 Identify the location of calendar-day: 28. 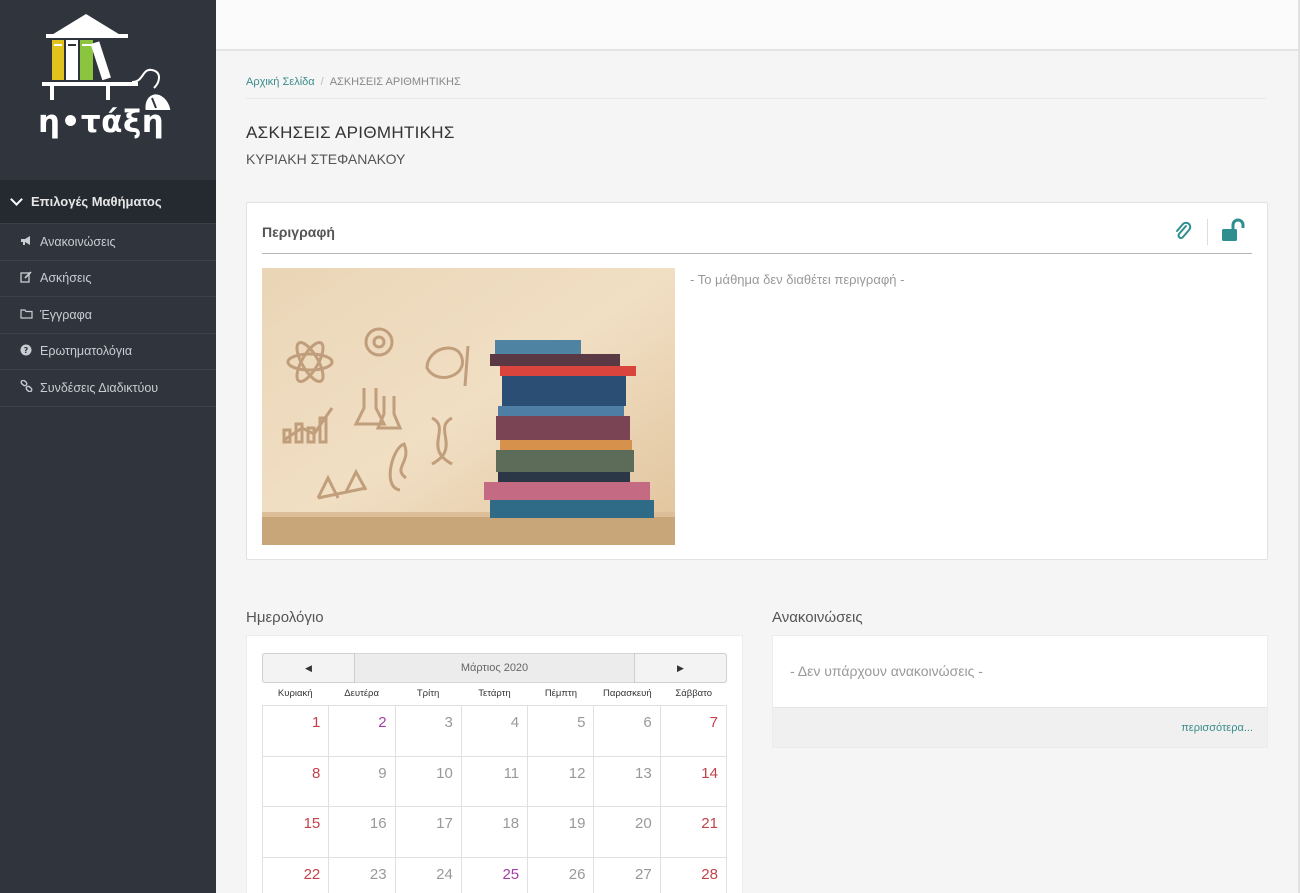
(694, 875).